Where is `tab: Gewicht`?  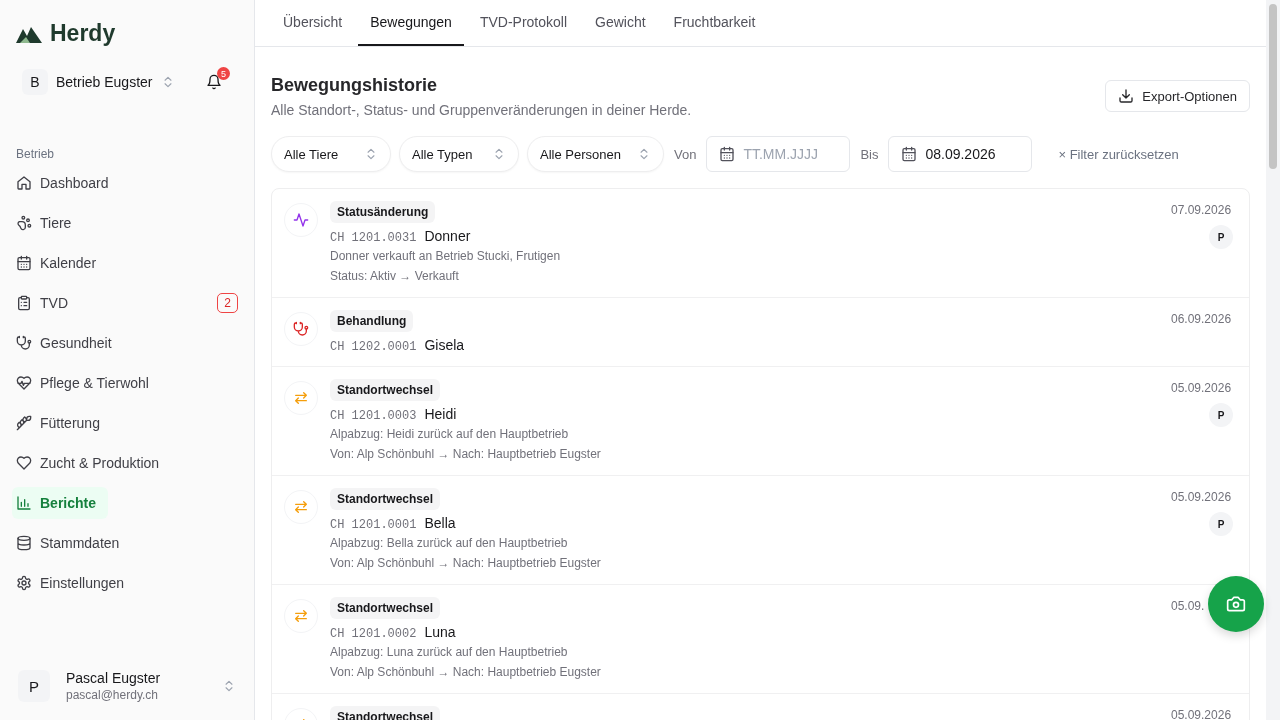
tab: Gewicht is located at coordinates (620, 23).